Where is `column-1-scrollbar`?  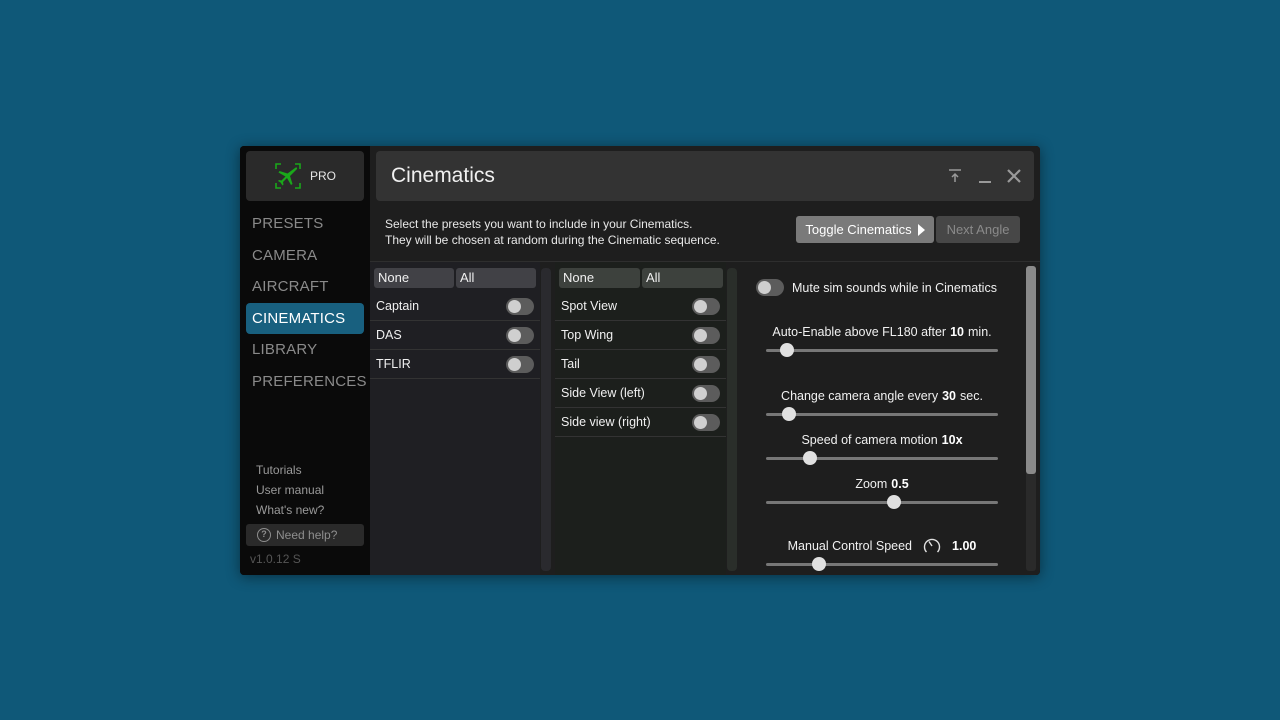
column-1-scrollbar is located at coordinates (546, 419).